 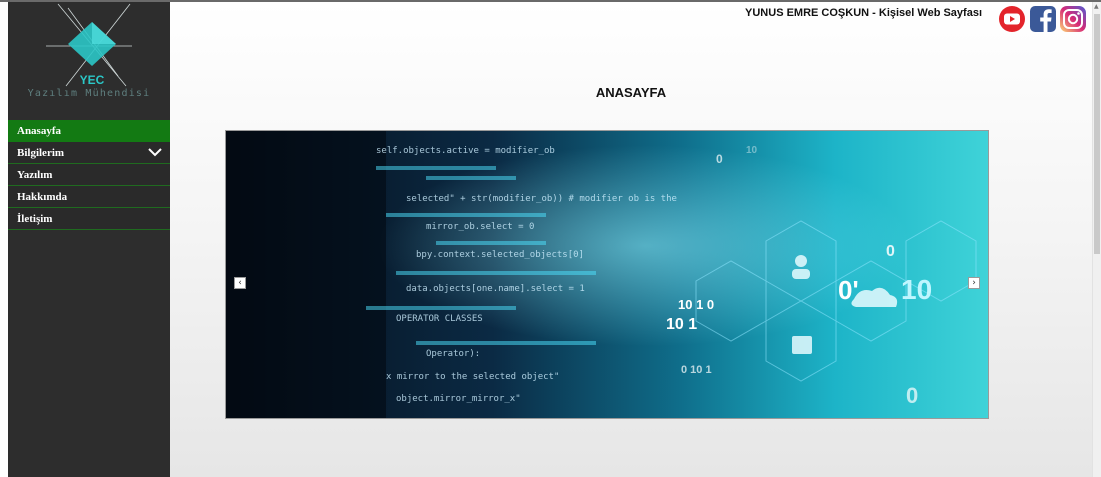 I want to click on logo: YEC Yazılım Mühendisi, so click(x=89, y=57).